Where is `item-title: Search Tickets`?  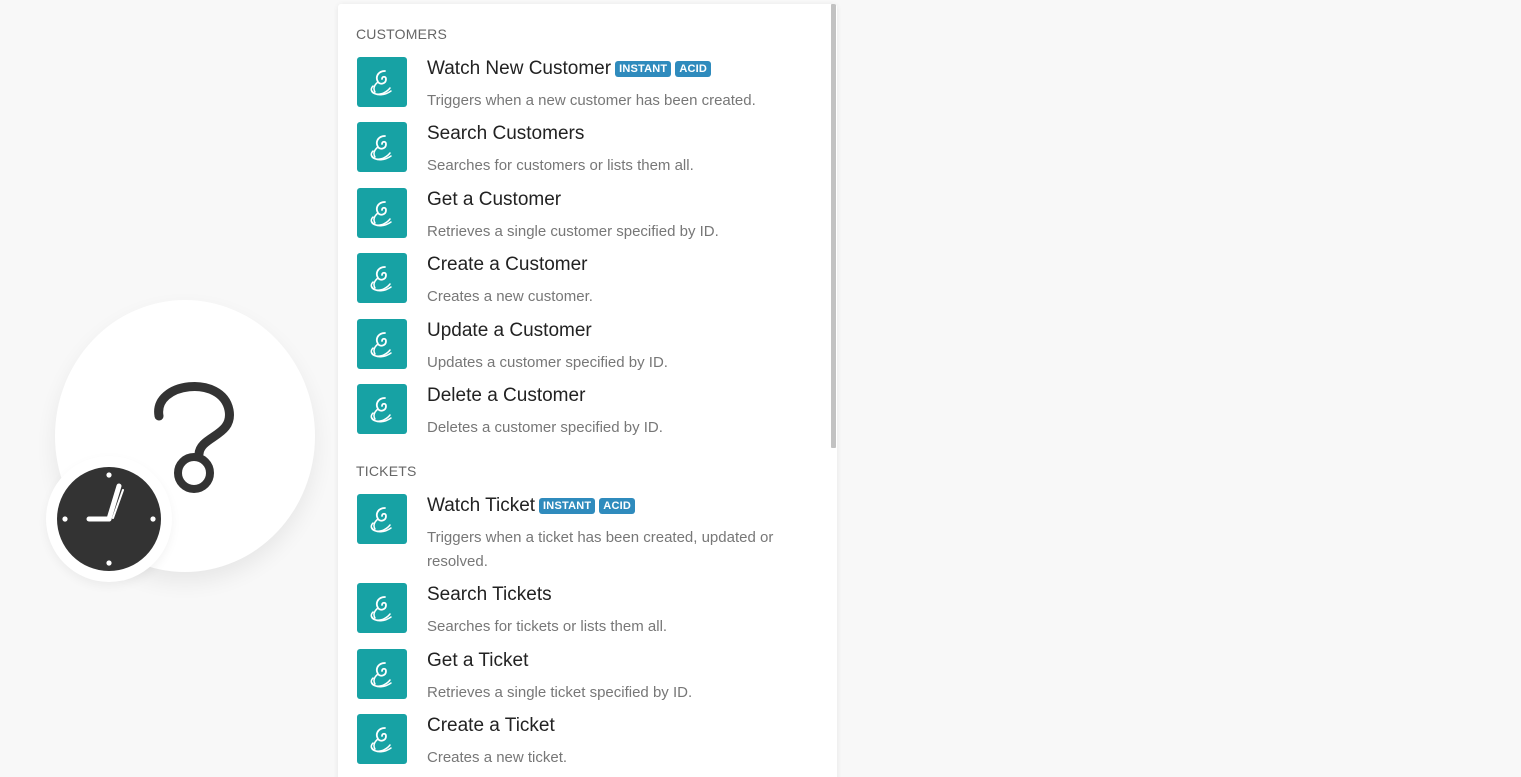
item-title: Search Tickets is located at coordinates (489, 594).